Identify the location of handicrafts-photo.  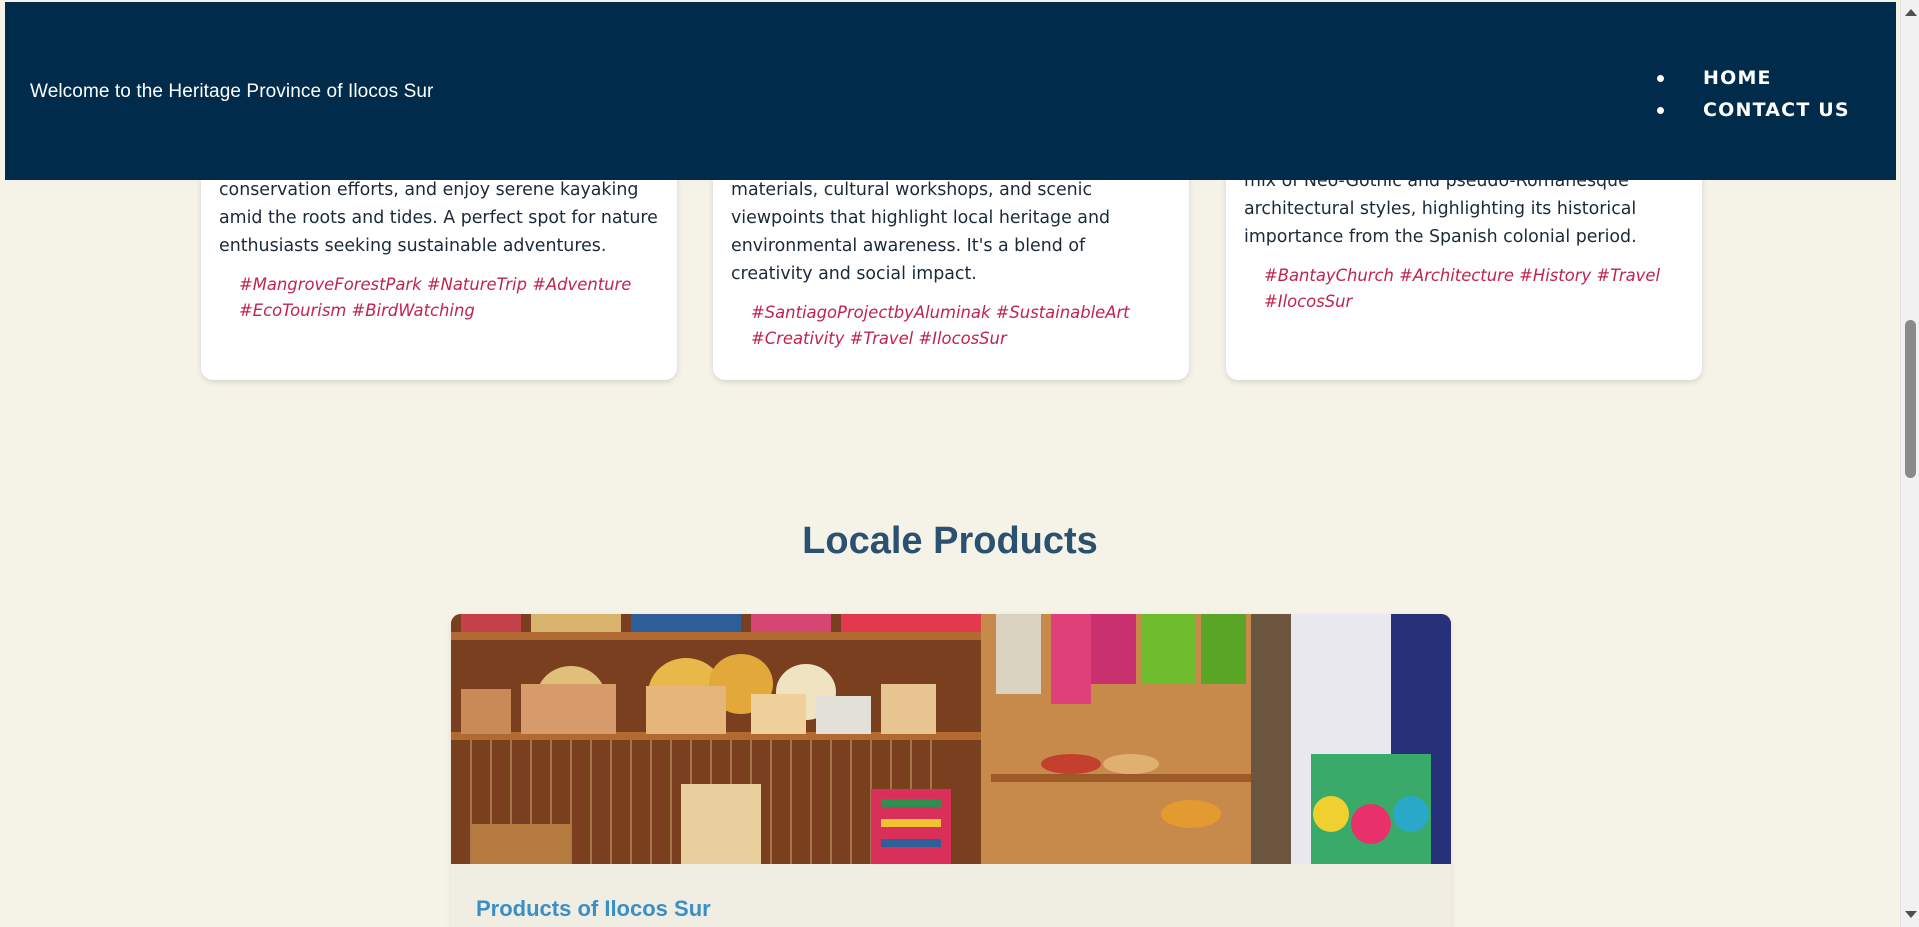
(951, 739).